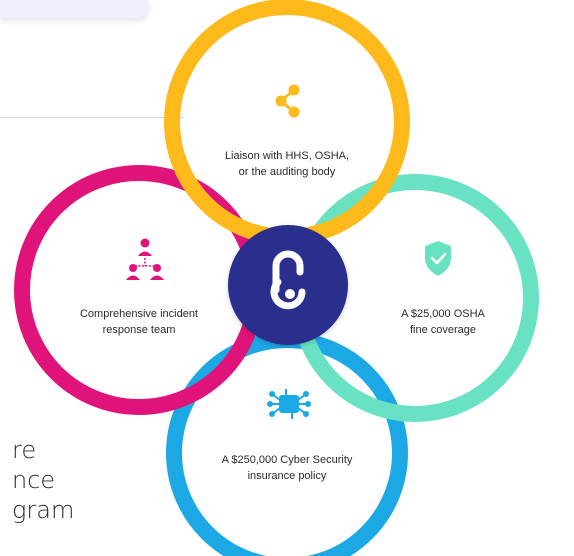 The image size is (574, 556). Describe the element at coordinates (287, 172) in the screenshot. I see `node-top-line-2: or the auditing body` at that location.